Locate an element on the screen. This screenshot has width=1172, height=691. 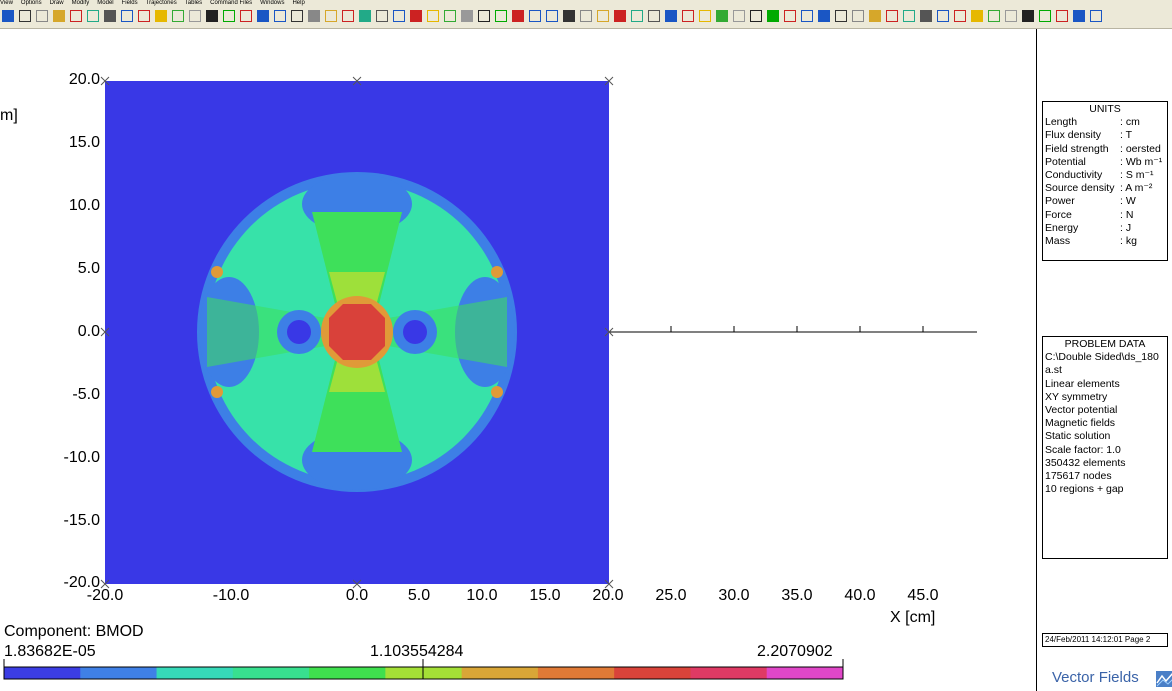
x-tick-label: 40.0 is located at coordinates (860, 595).